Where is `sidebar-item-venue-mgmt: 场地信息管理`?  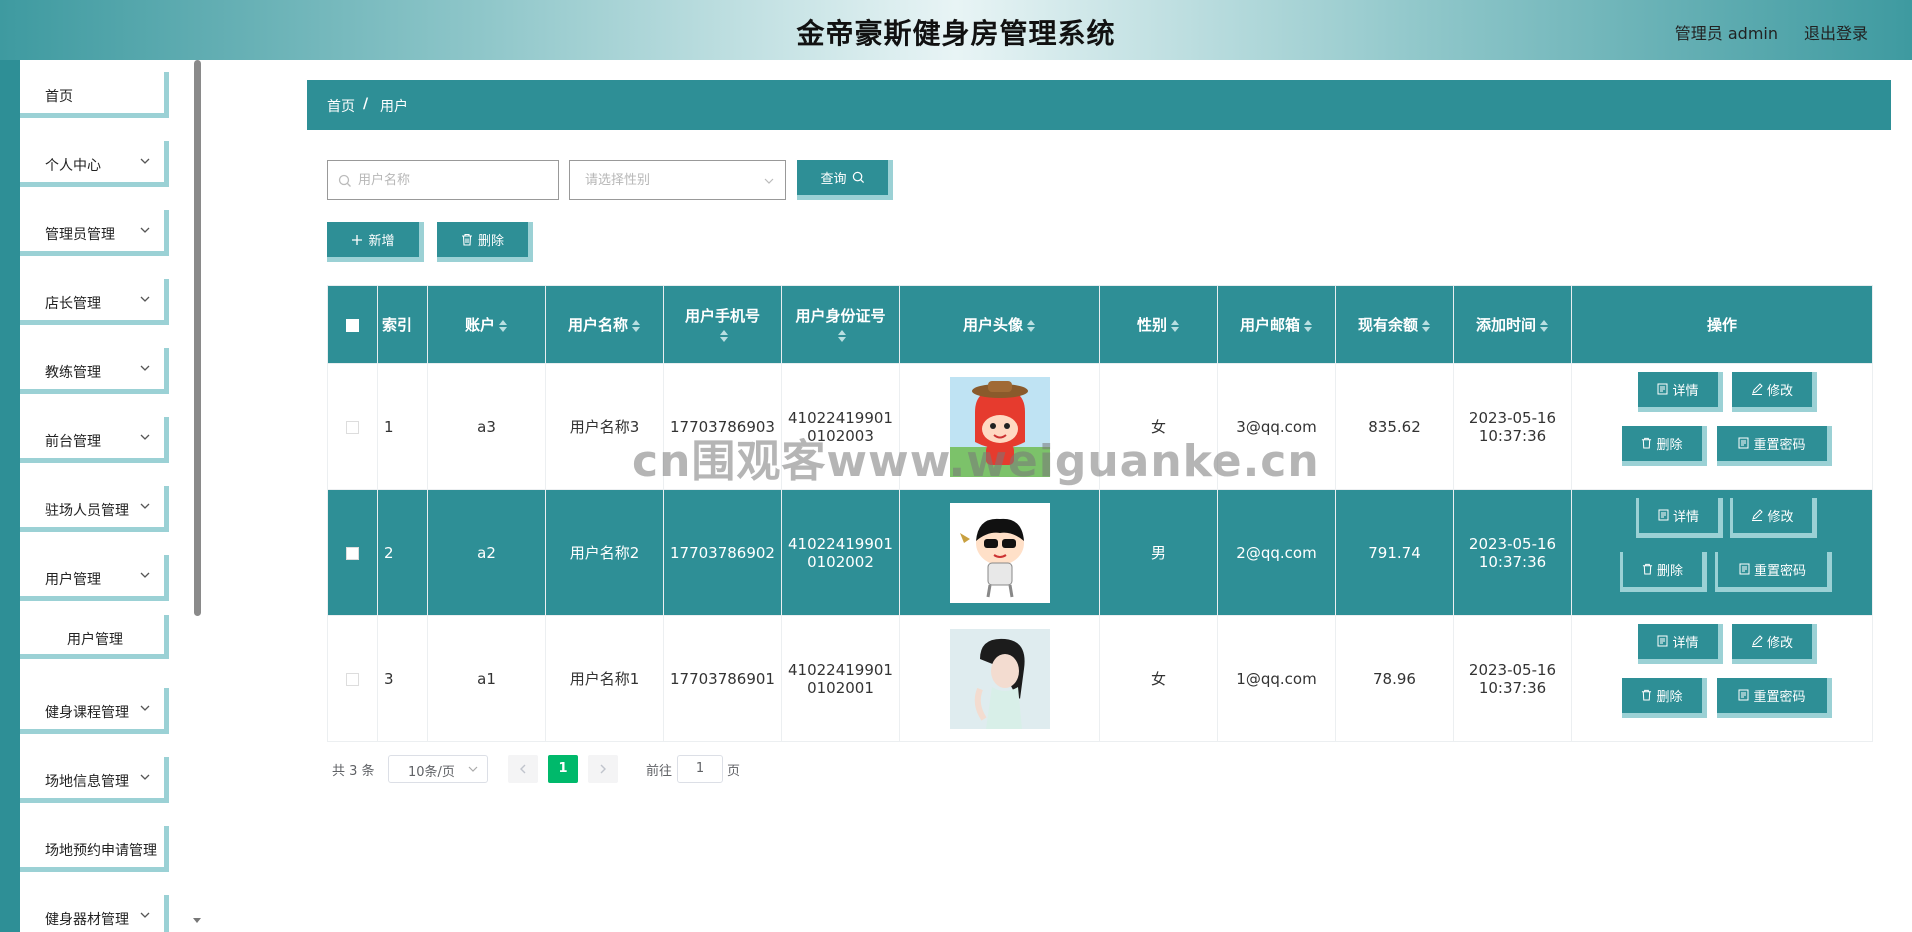
sidebar-item-venue-mgmt: 场地信息管理 is located at coordinates (94, 780).